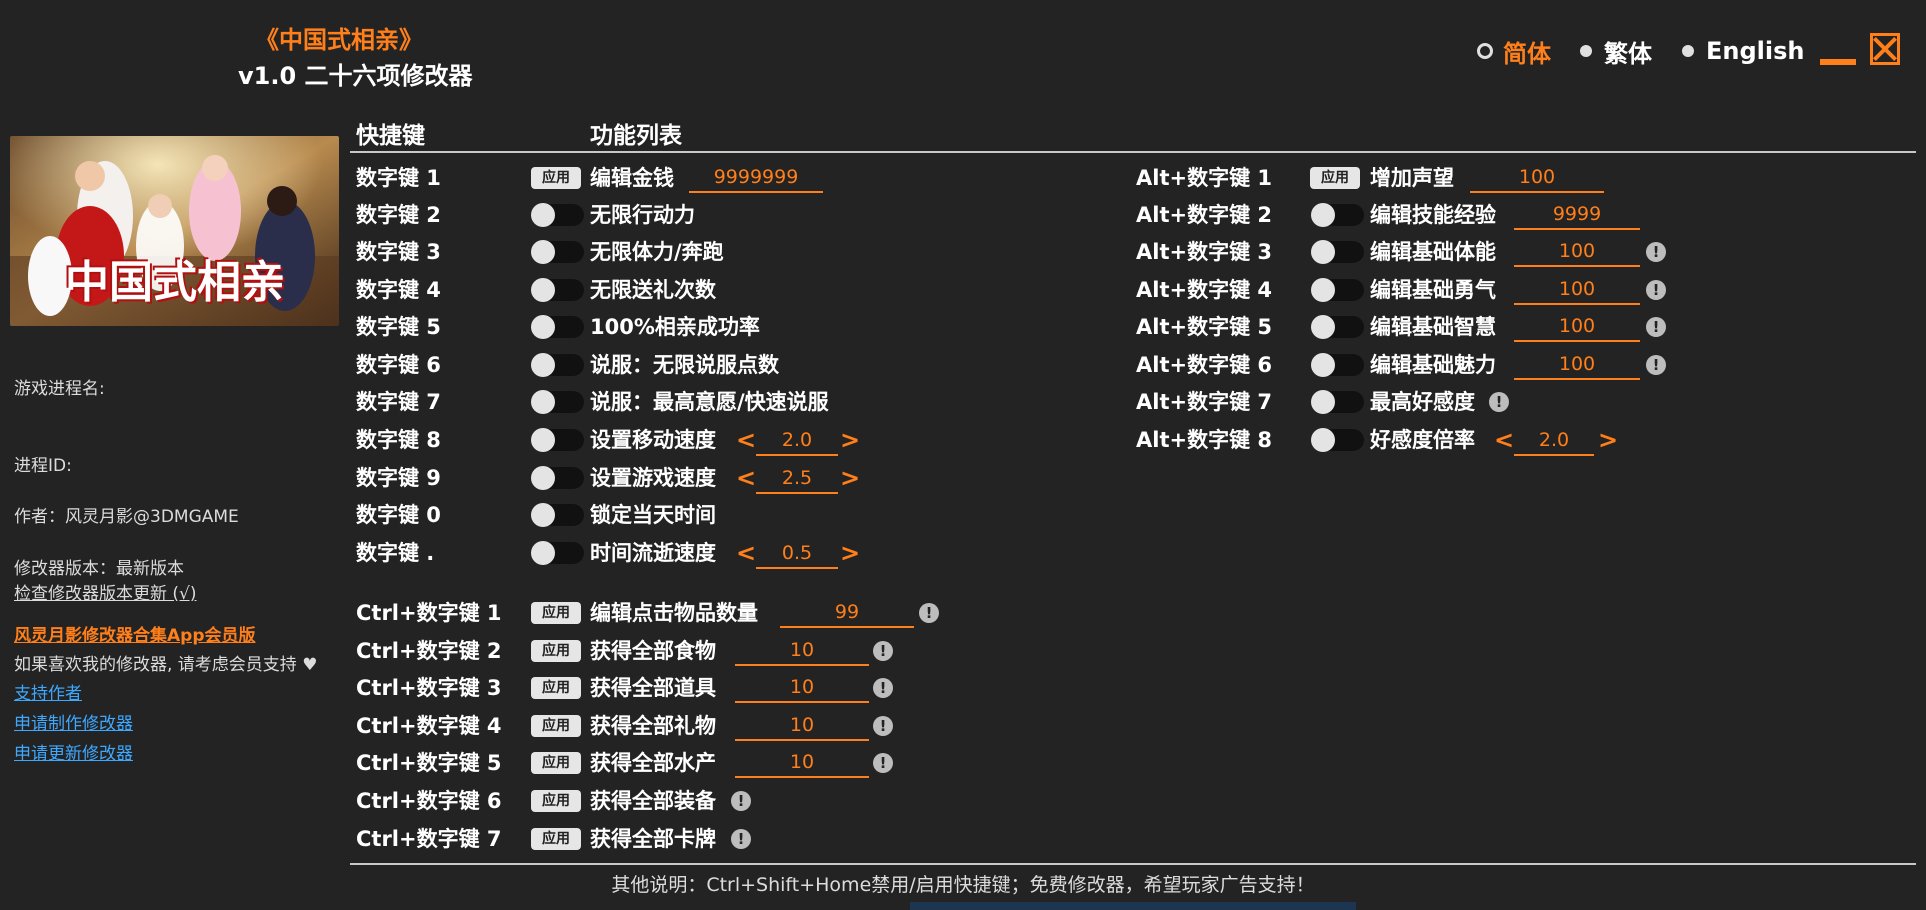 Image resolution: width=1926 pixels, height=910 pixels. Describe the element at coordinates (1204, 252) in the screenshot. I see `hotkey-label: Alt+数字键 3` at that location.